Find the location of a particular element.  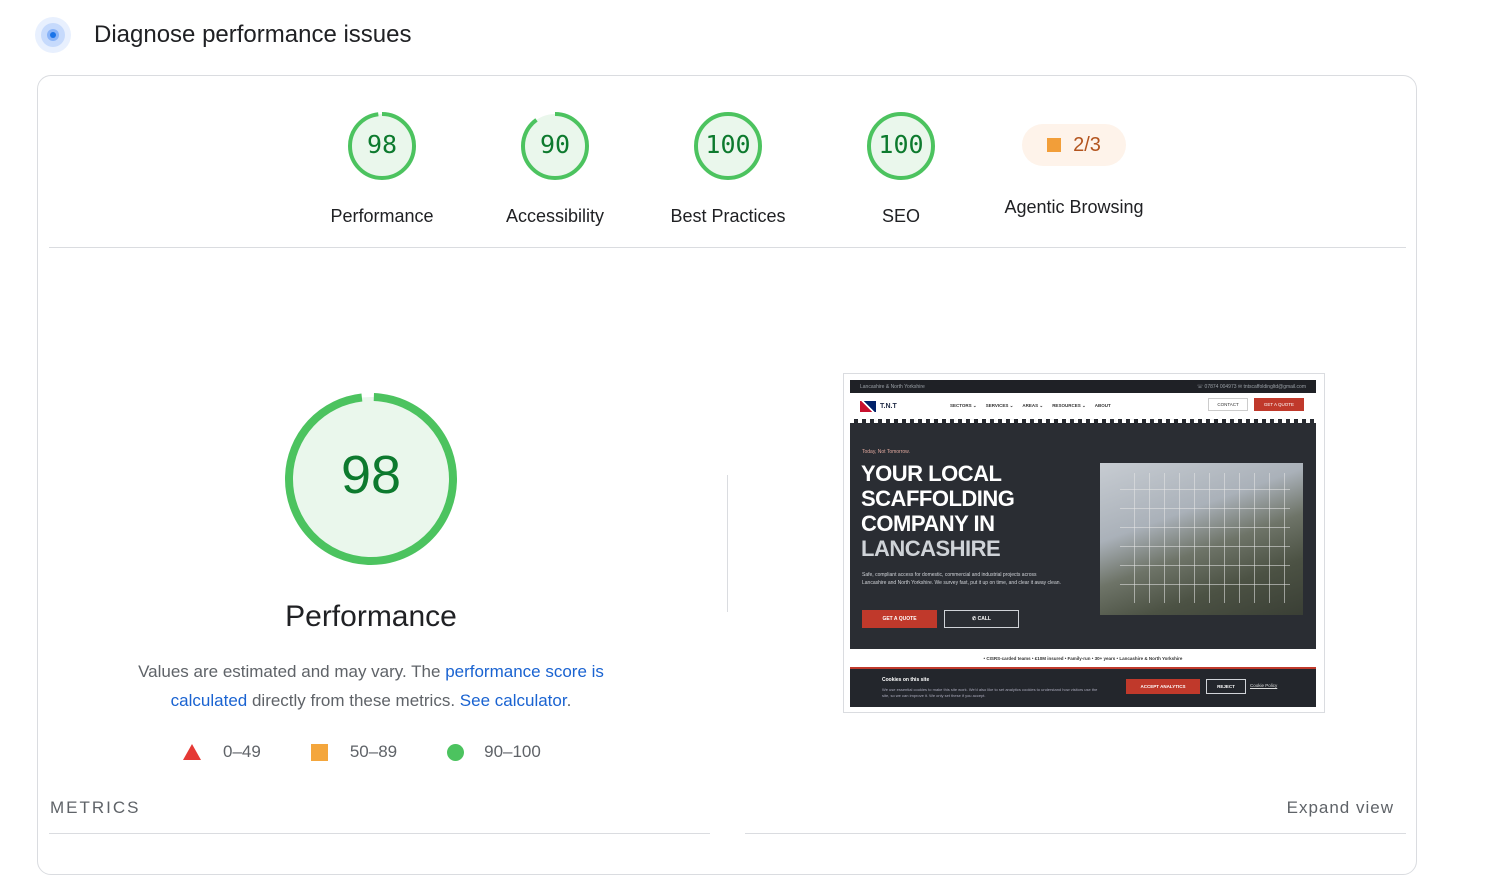

expand-view-button: Expand view is located at coordinates (1340, 808).